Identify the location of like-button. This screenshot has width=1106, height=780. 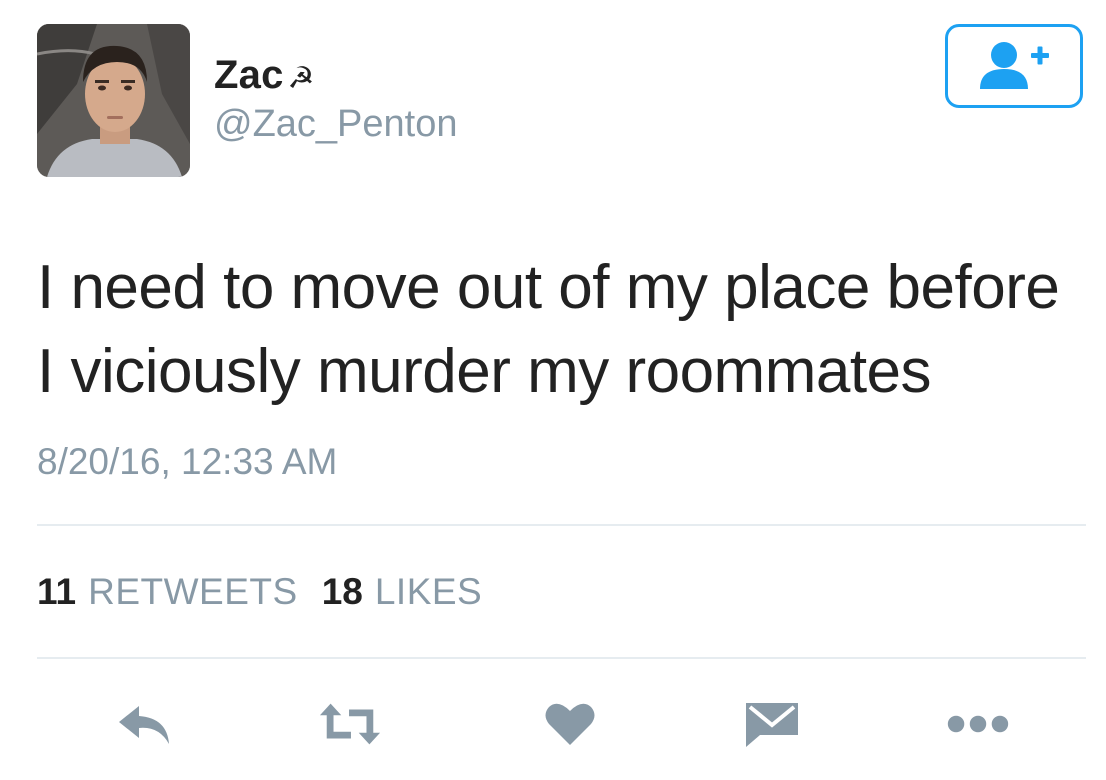
(570, 724).